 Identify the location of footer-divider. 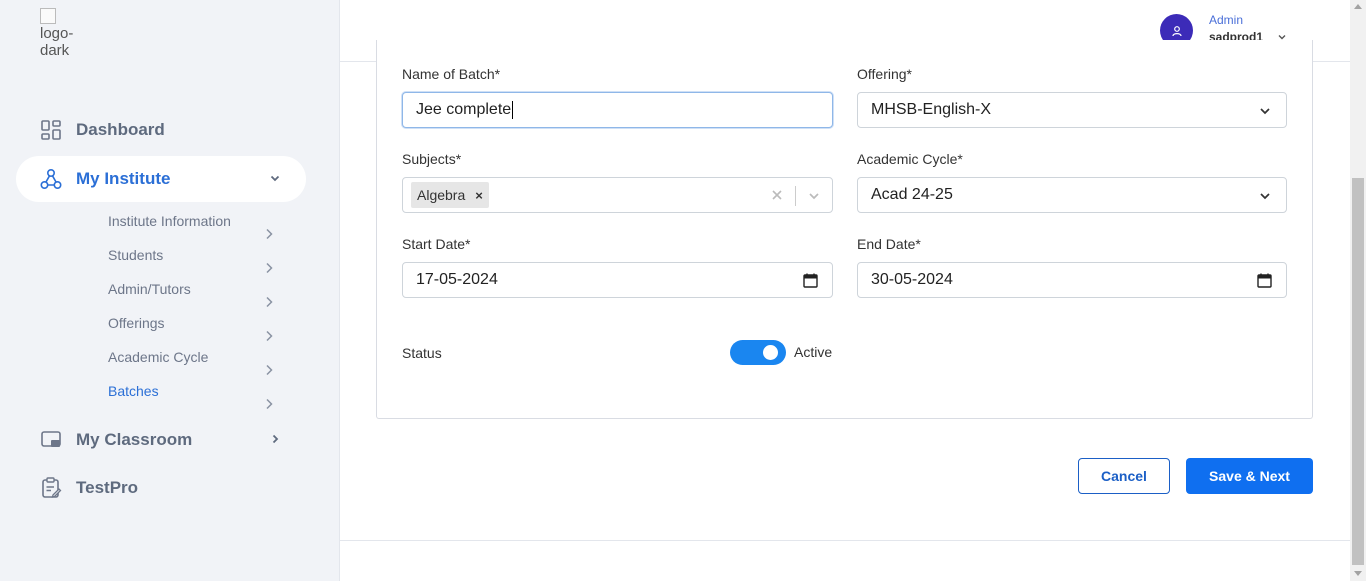
(845, 540).